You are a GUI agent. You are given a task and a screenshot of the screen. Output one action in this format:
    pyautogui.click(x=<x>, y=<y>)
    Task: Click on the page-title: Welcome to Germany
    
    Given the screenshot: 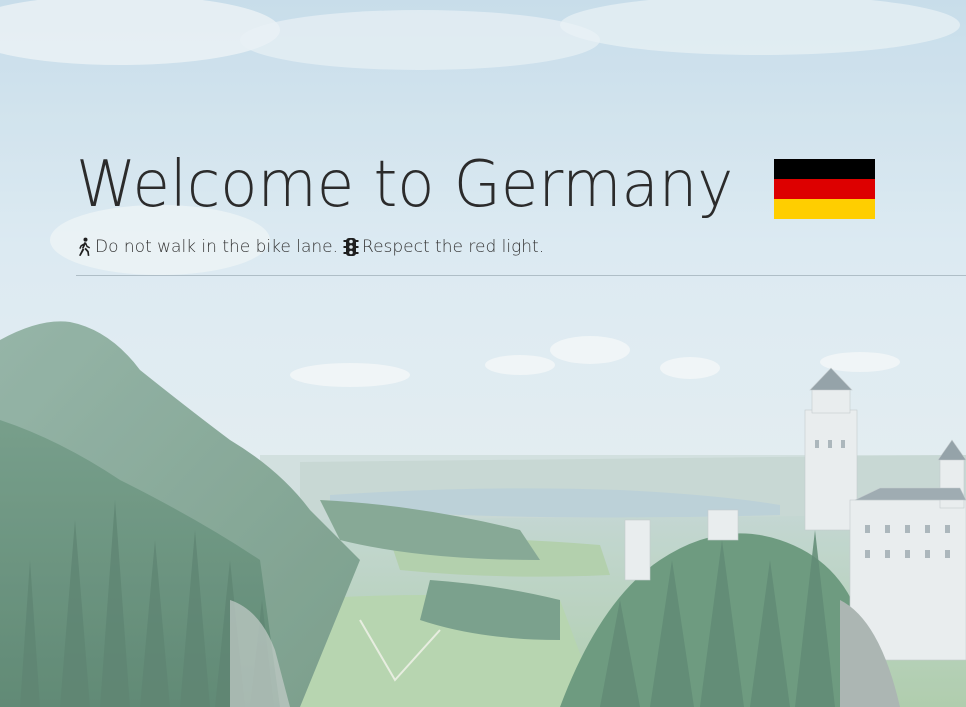 What is the action you would take?
    pyautogui.click(x=405, y=185)
    